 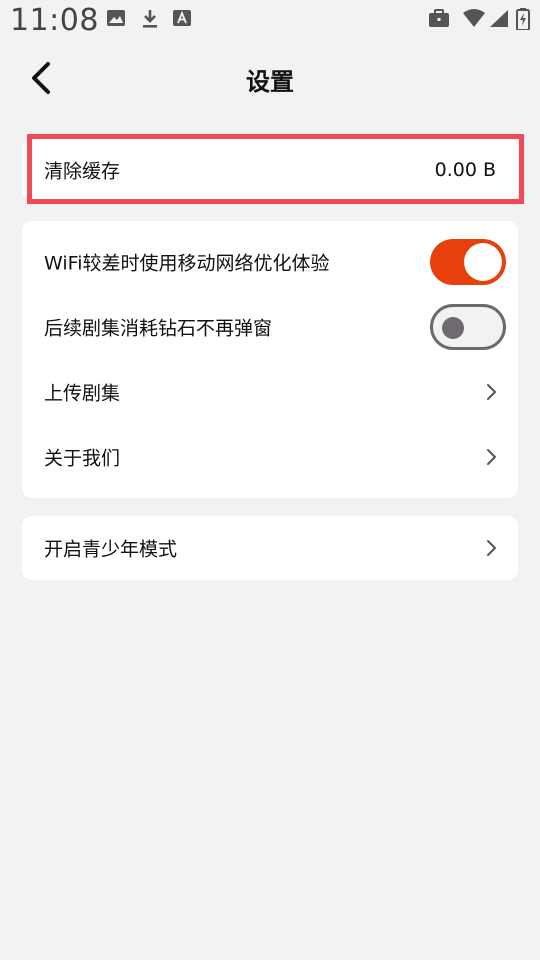 I want to click on cache-size-value: 0.00 B, so click(x=465, y=169).